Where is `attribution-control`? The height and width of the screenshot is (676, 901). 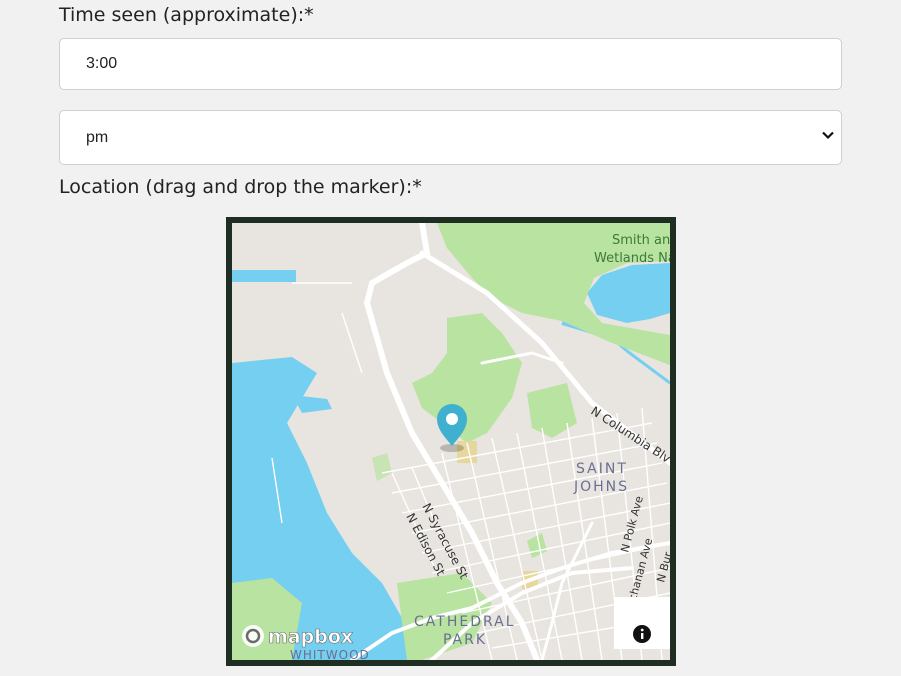 attribution-control is located at coordinates (642, 623).